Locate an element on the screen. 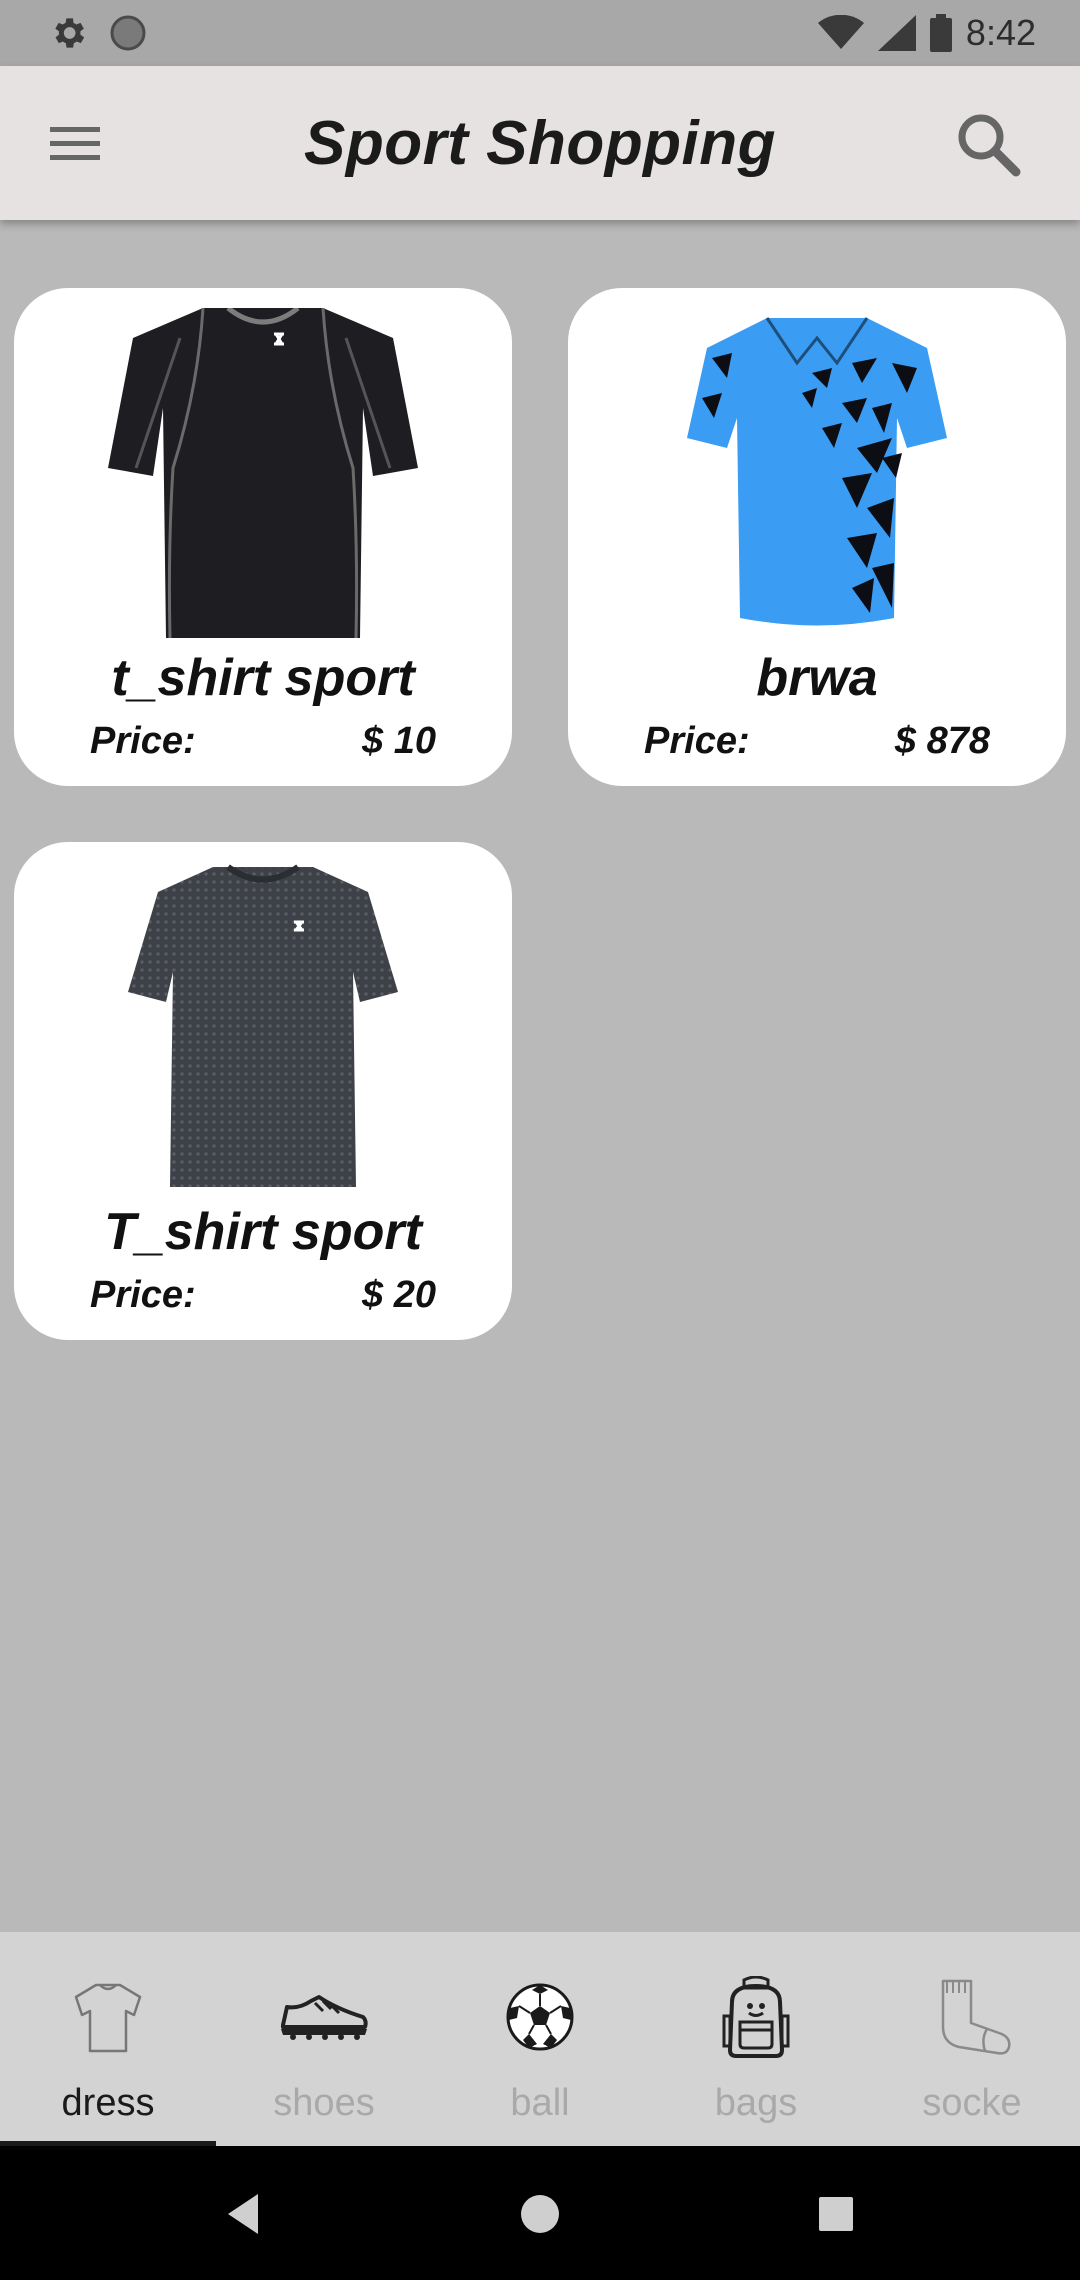 The image size is (1080, 2280). nav-item-ball: ball is located at coordinates (540, 2039).